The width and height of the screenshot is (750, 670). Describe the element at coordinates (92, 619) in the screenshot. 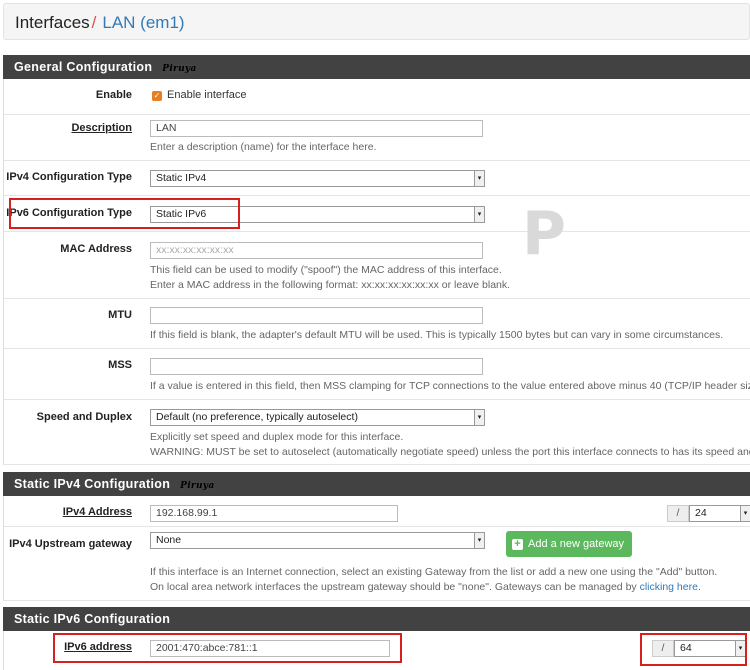

I see `ipv6-config-title: Static IPv6 Configuration` at that location.